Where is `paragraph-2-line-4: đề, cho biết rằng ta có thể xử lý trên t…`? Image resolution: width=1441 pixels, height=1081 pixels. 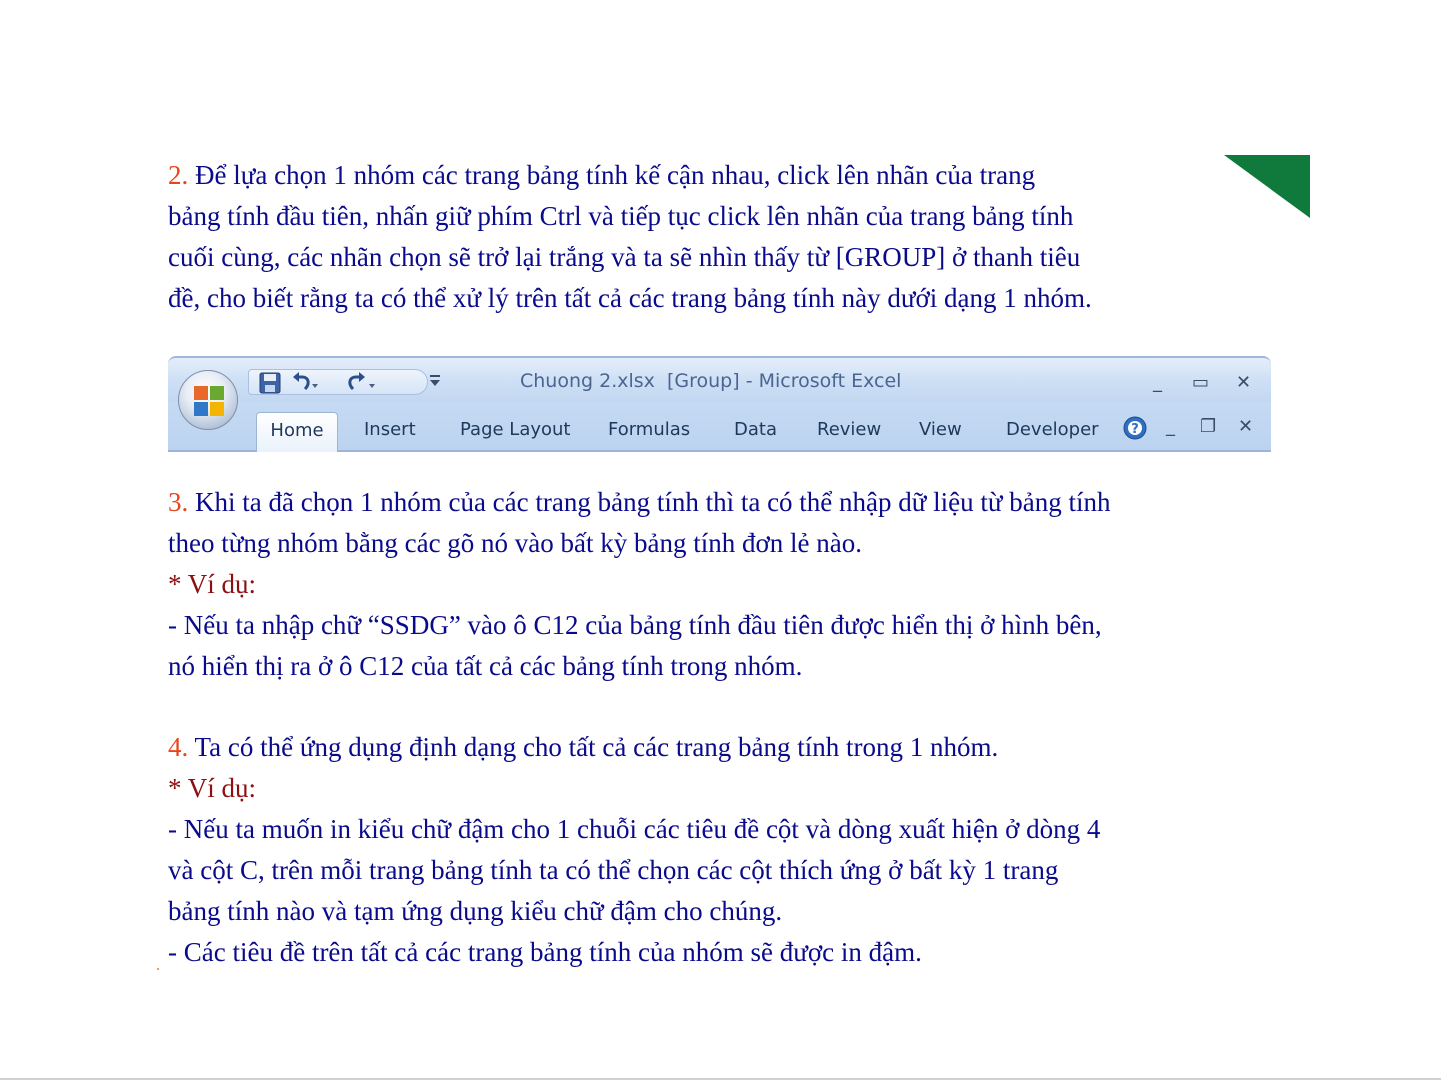 paragraph-2-line-4: đề, cho biết rằng ta có thể xử lý trên t… is located at coordinates (630, 298).